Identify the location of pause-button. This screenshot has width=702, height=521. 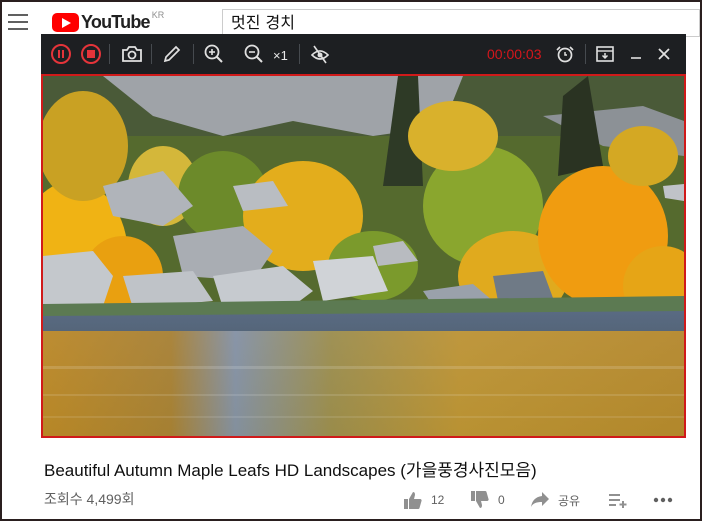
(61, 54).